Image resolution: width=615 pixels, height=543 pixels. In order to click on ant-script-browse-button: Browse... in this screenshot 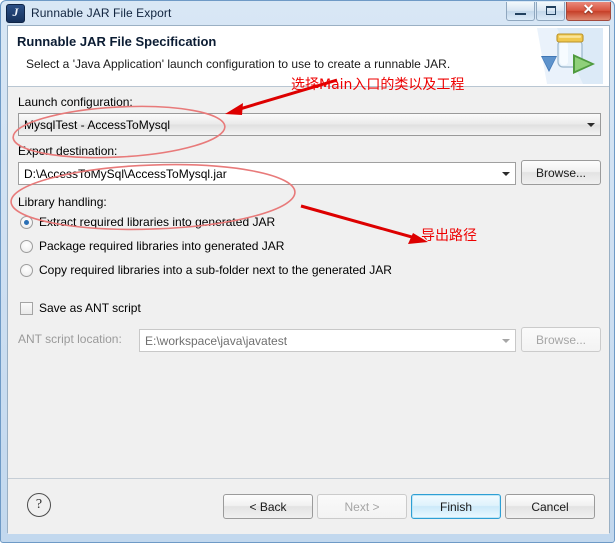, I will do `click(561, 339)`.